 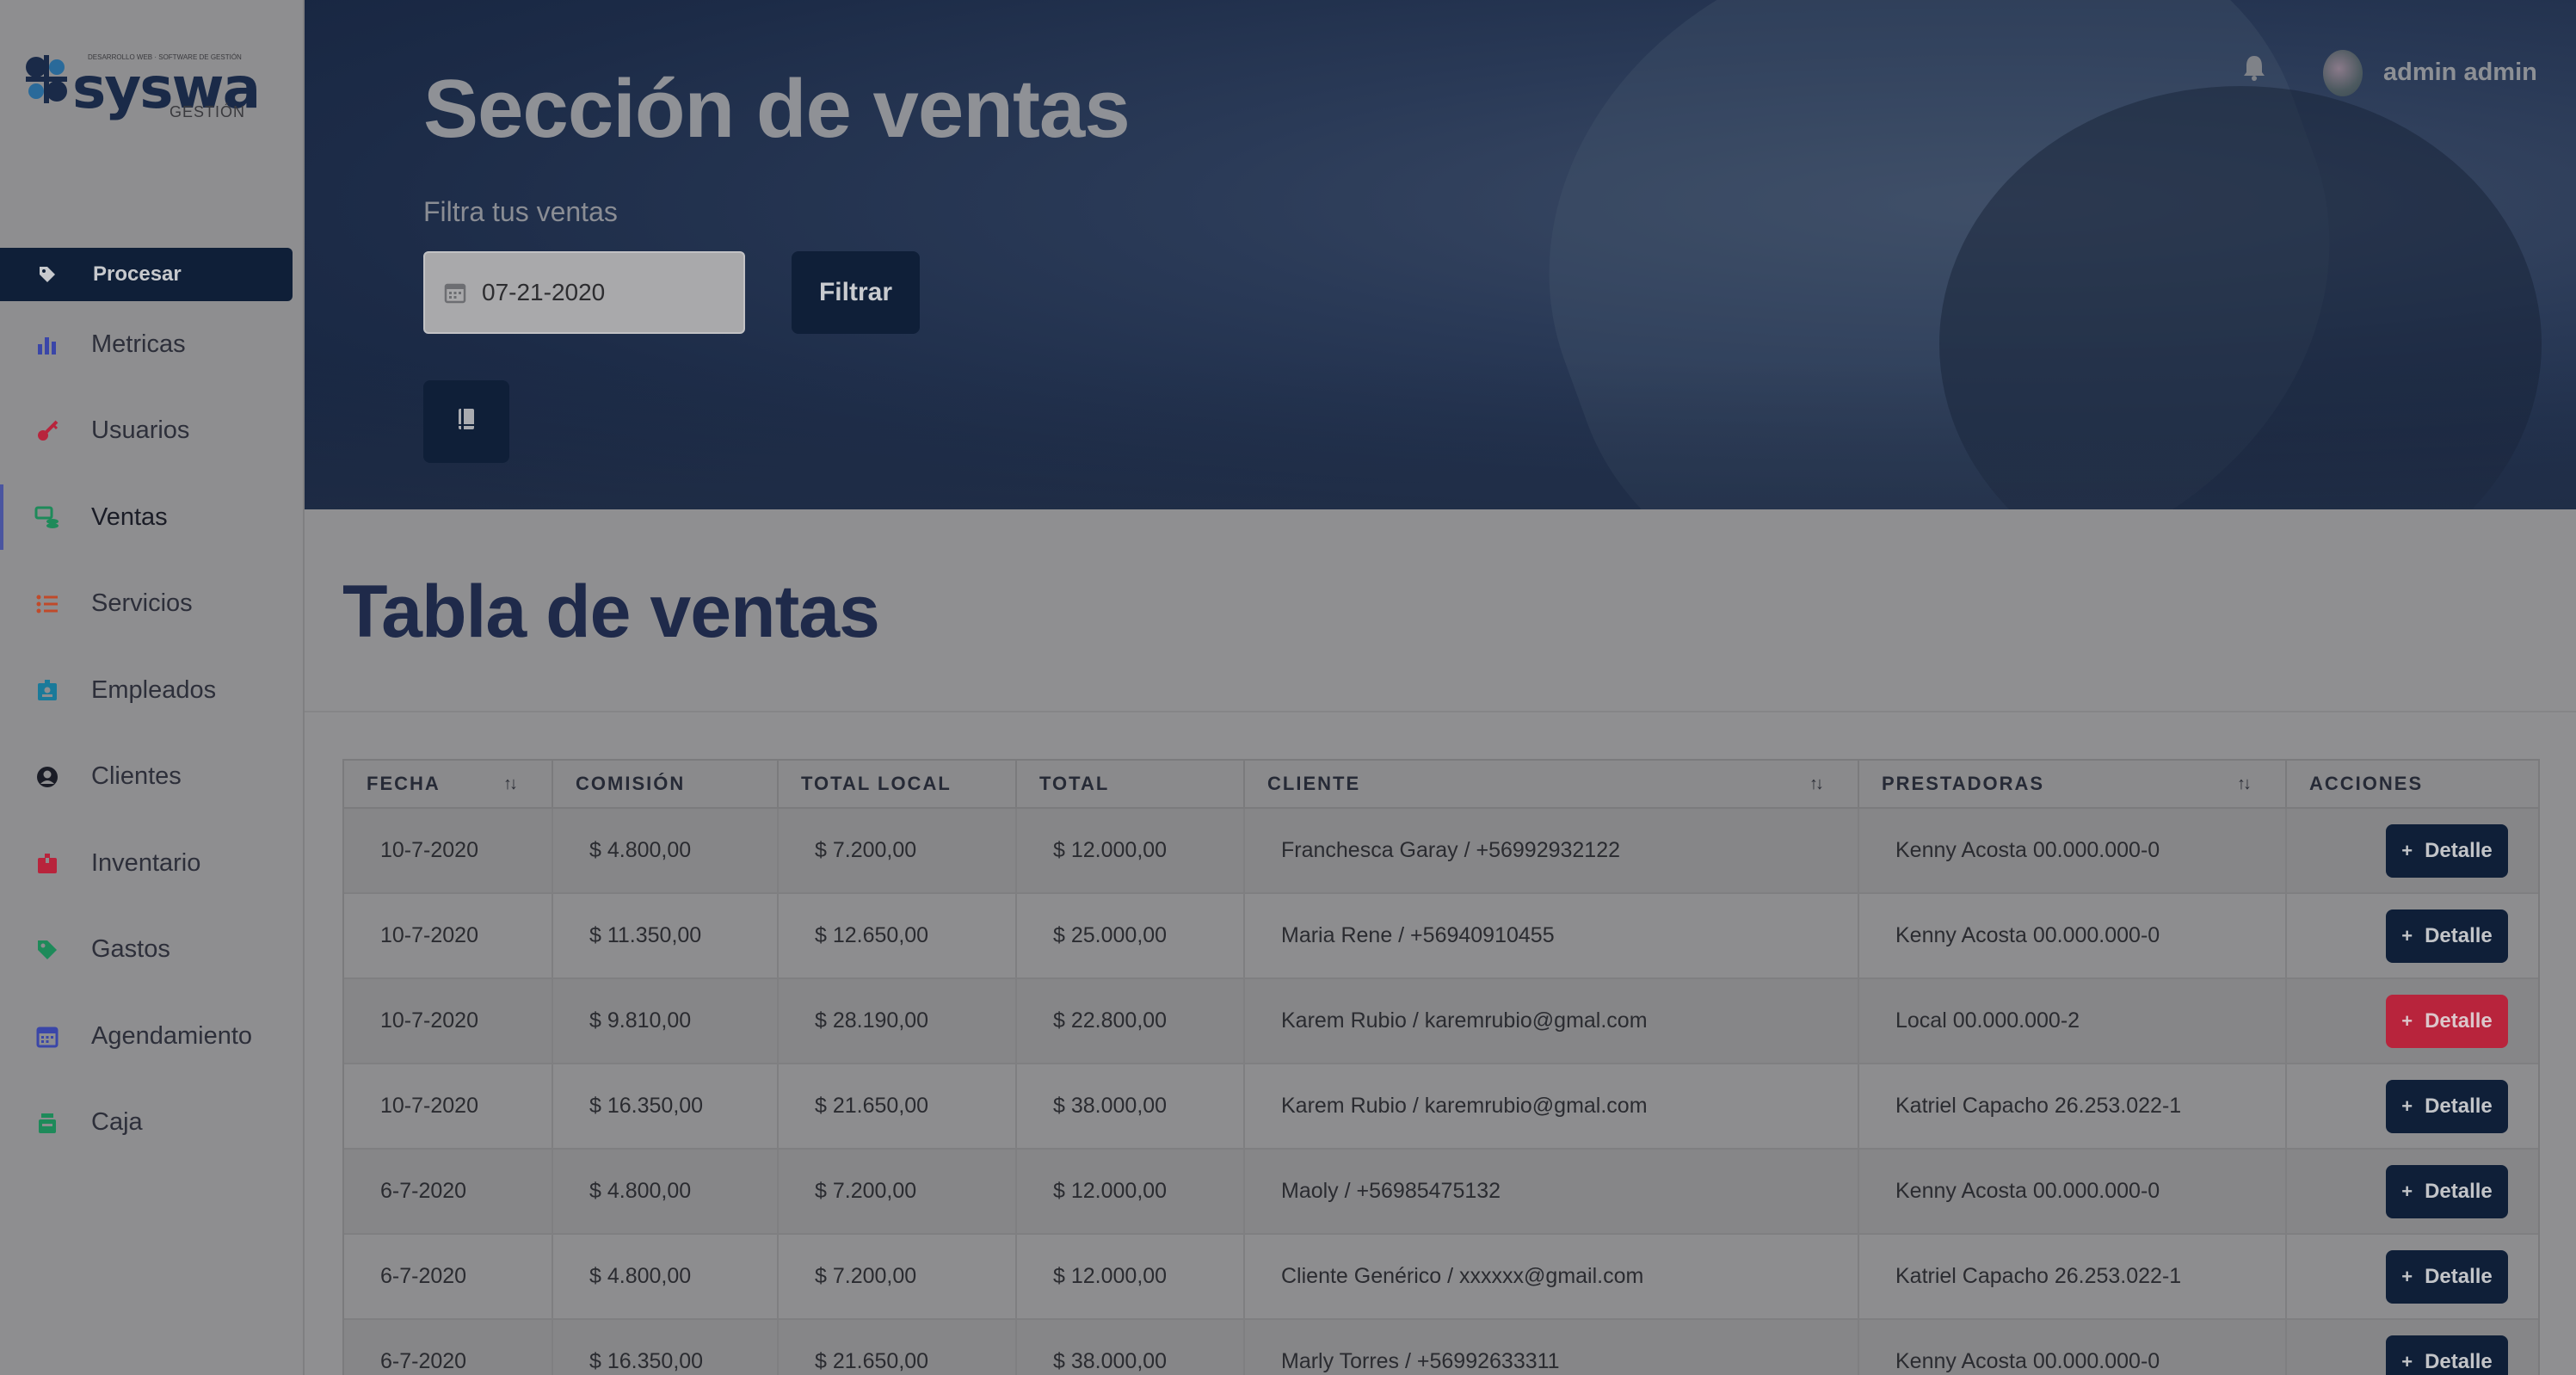 What do you see at coordinates (449, 784) in the screenshot?
I see `column-header-fecha: FECHA ↑↓` at bounding box center [449, 784].